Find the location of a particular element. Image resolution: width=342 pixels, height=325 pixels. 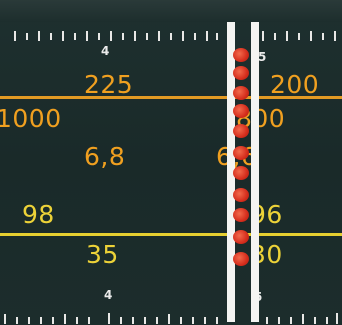

top-scale-mark-5: 5 is located at coordinates (262, 57).